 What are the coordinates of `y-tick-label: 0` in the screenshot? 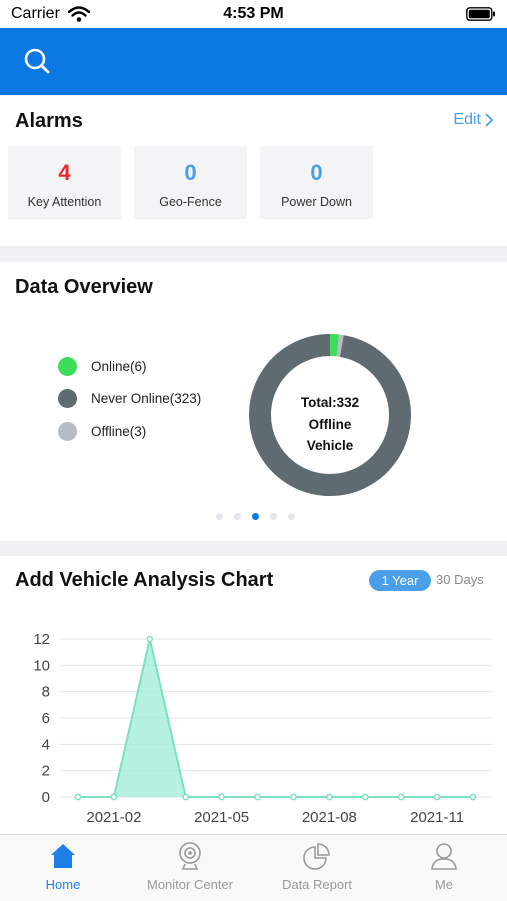 It's located at (46, 797).